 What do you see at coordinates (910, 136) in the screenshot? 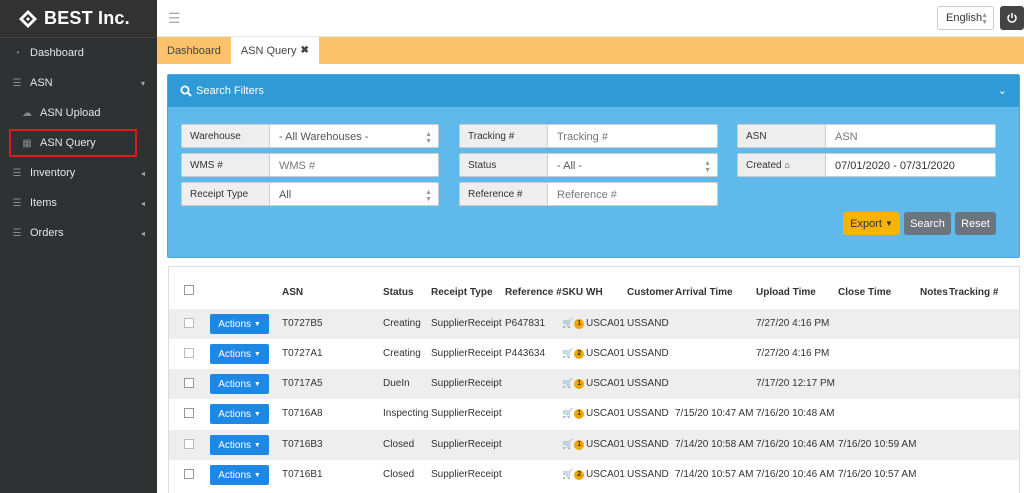
I see `asn-input: ASN` at bounding box center [910, 136].